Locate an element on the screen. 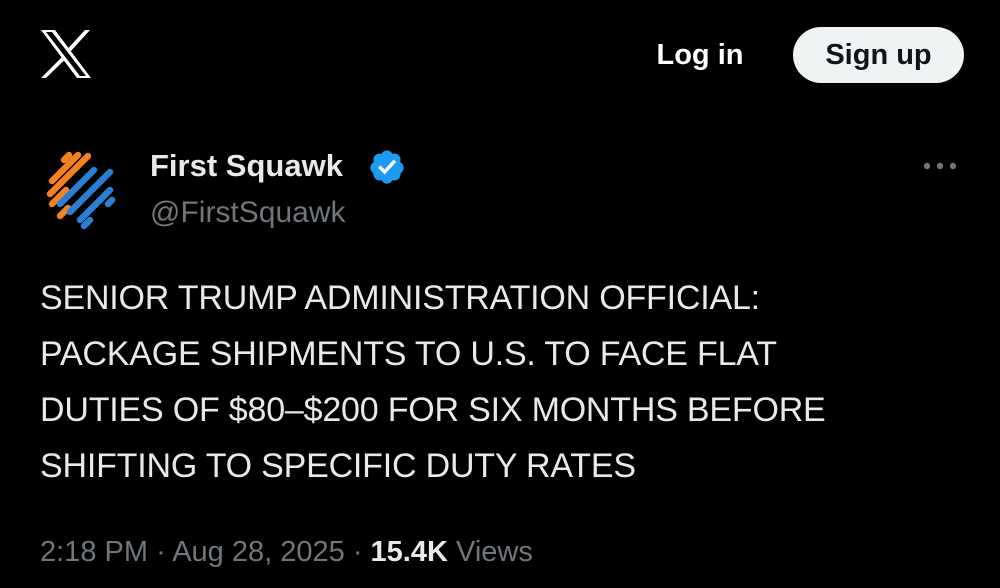 The height and width of the screenshot is (588, 1000). author-handle: @FirstSquawk is located at coordinates (248, 213).